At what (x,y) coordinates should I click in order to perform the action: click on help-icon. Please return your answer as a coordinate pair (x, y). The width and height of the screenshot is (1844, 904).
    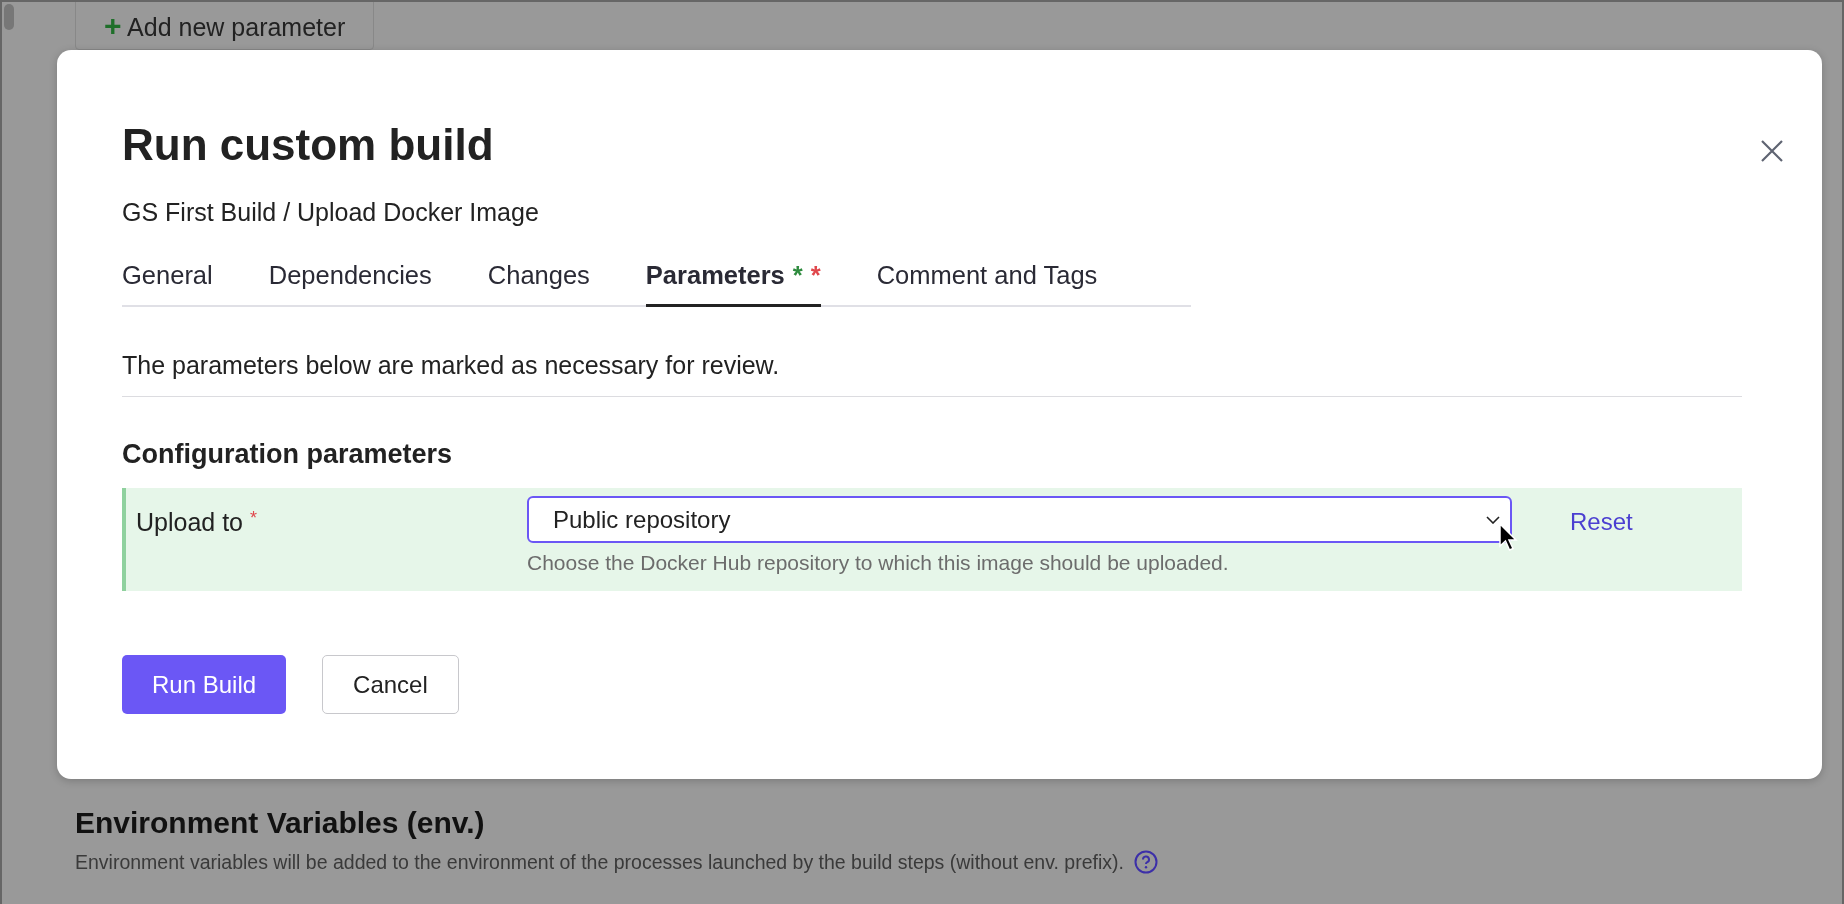
    Looking at the image, I should click on (1145, 862).